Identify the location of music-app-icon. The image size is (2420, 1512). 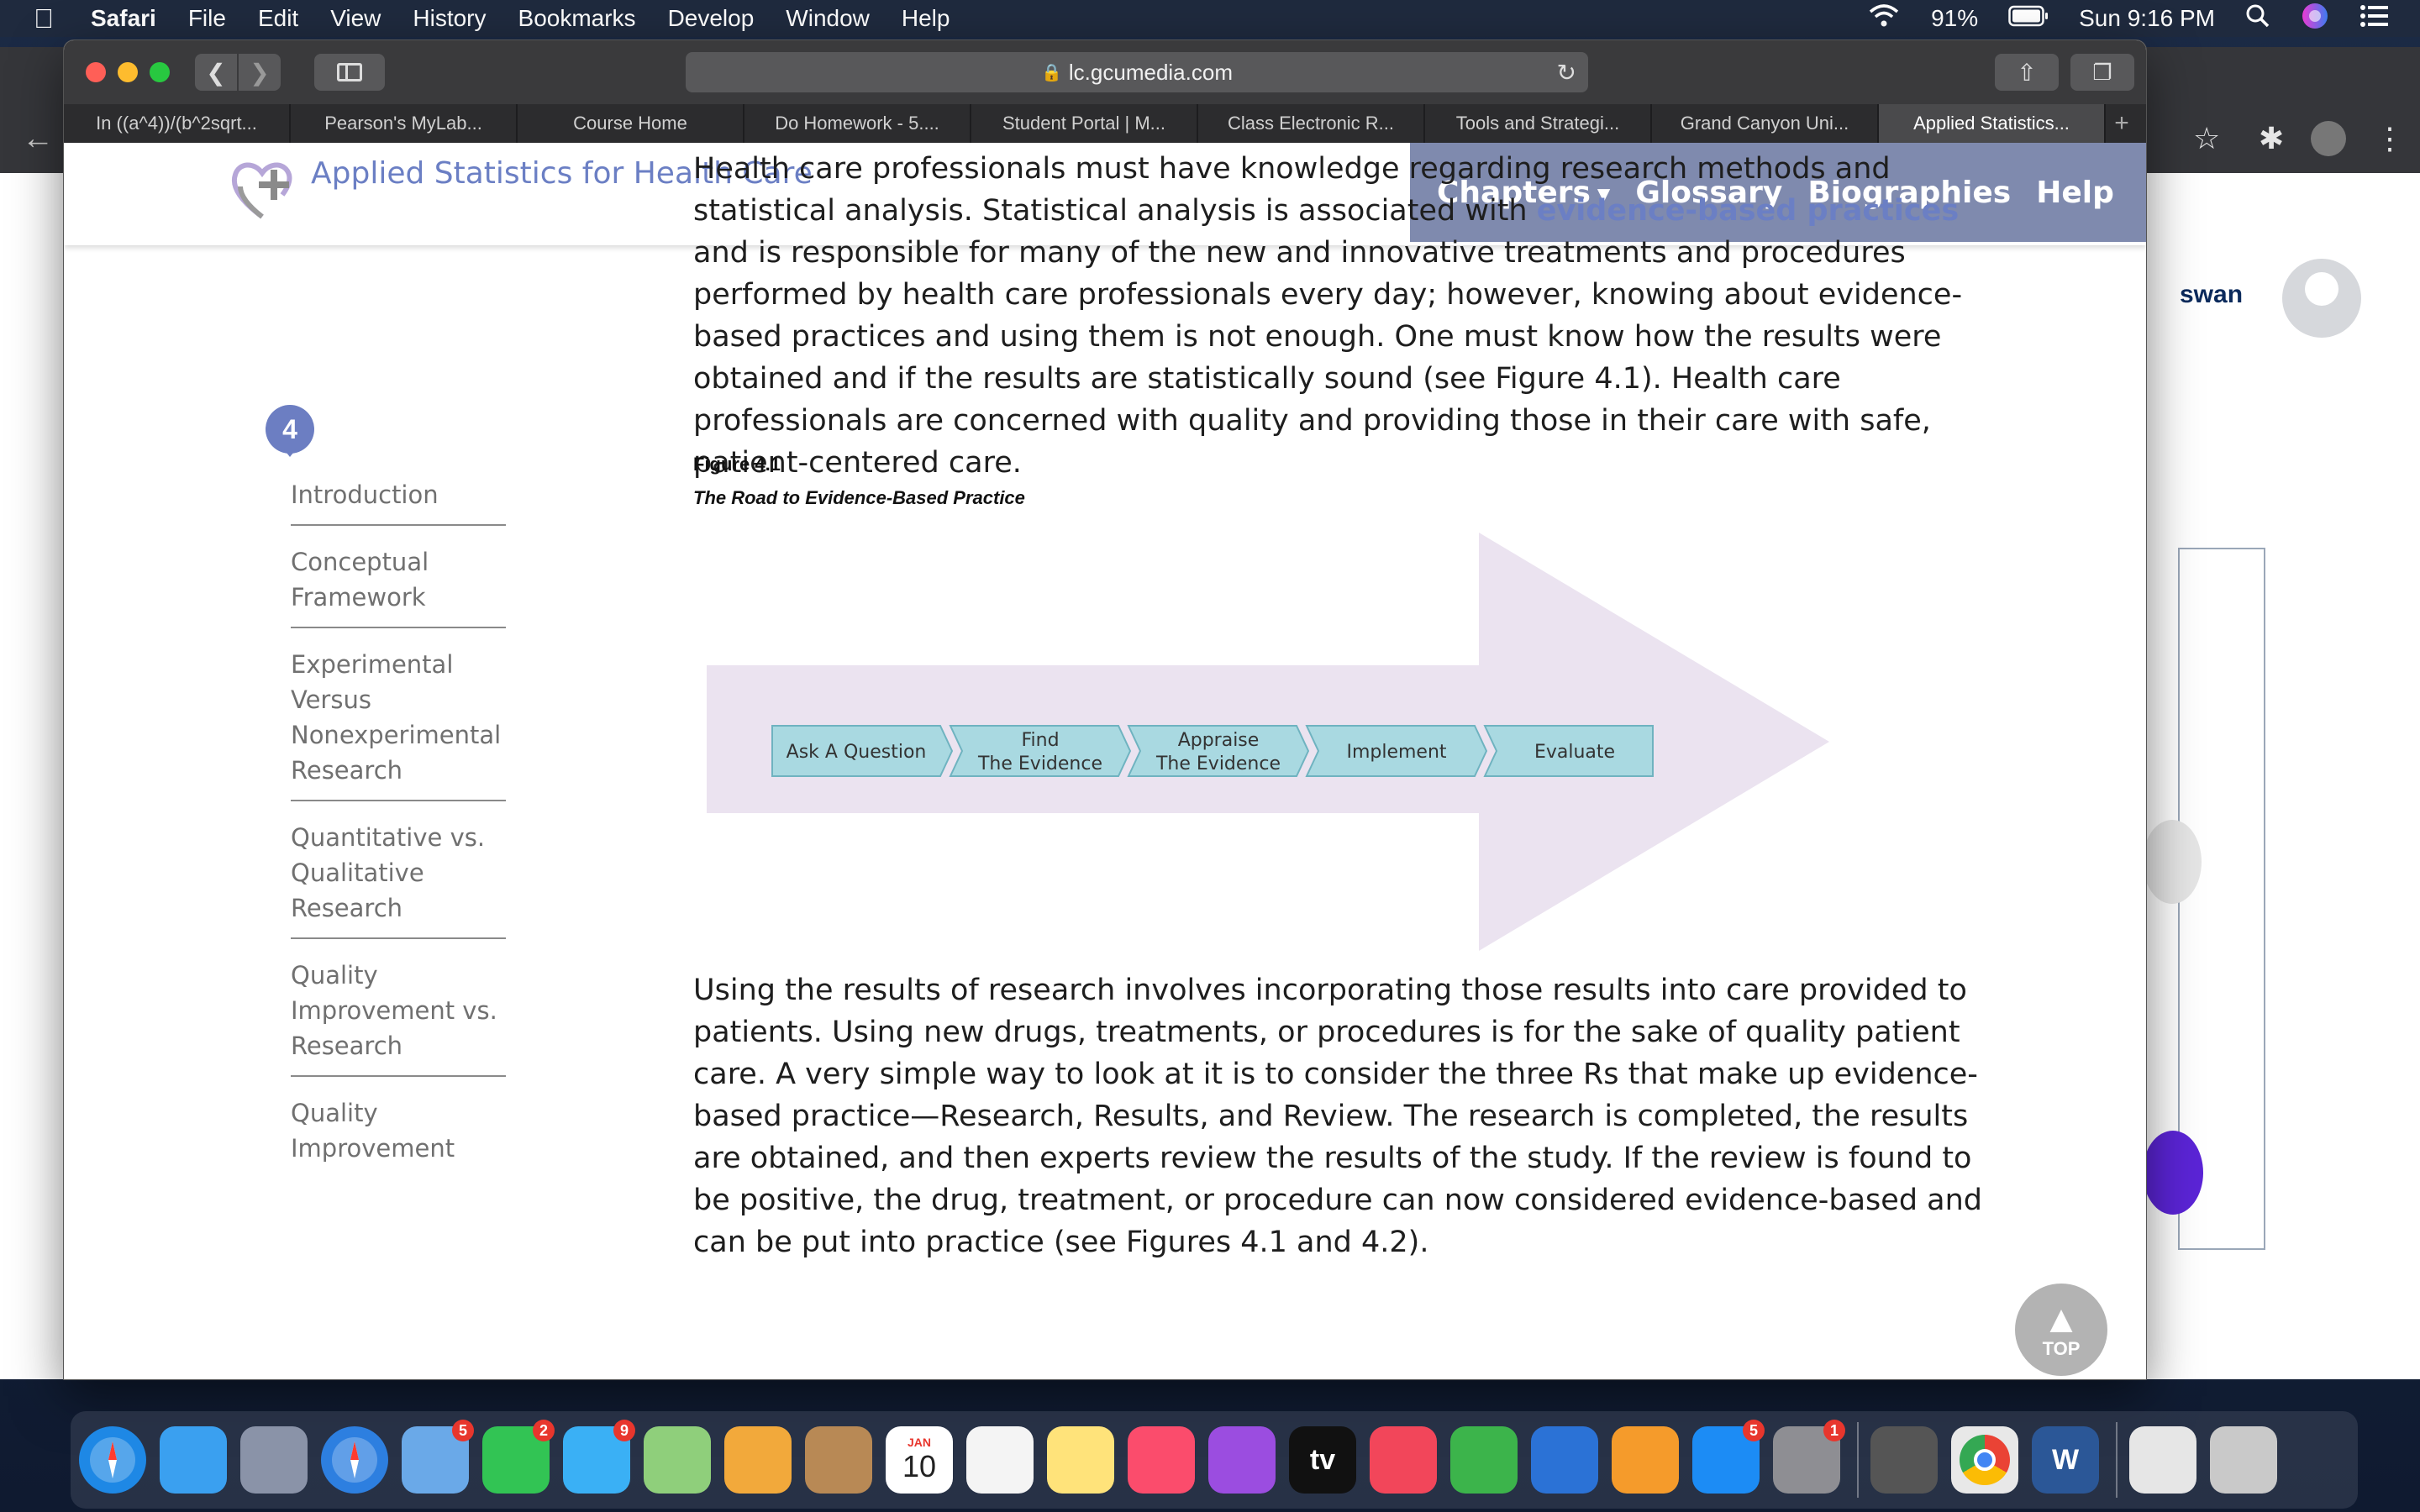
(1162, 1460).